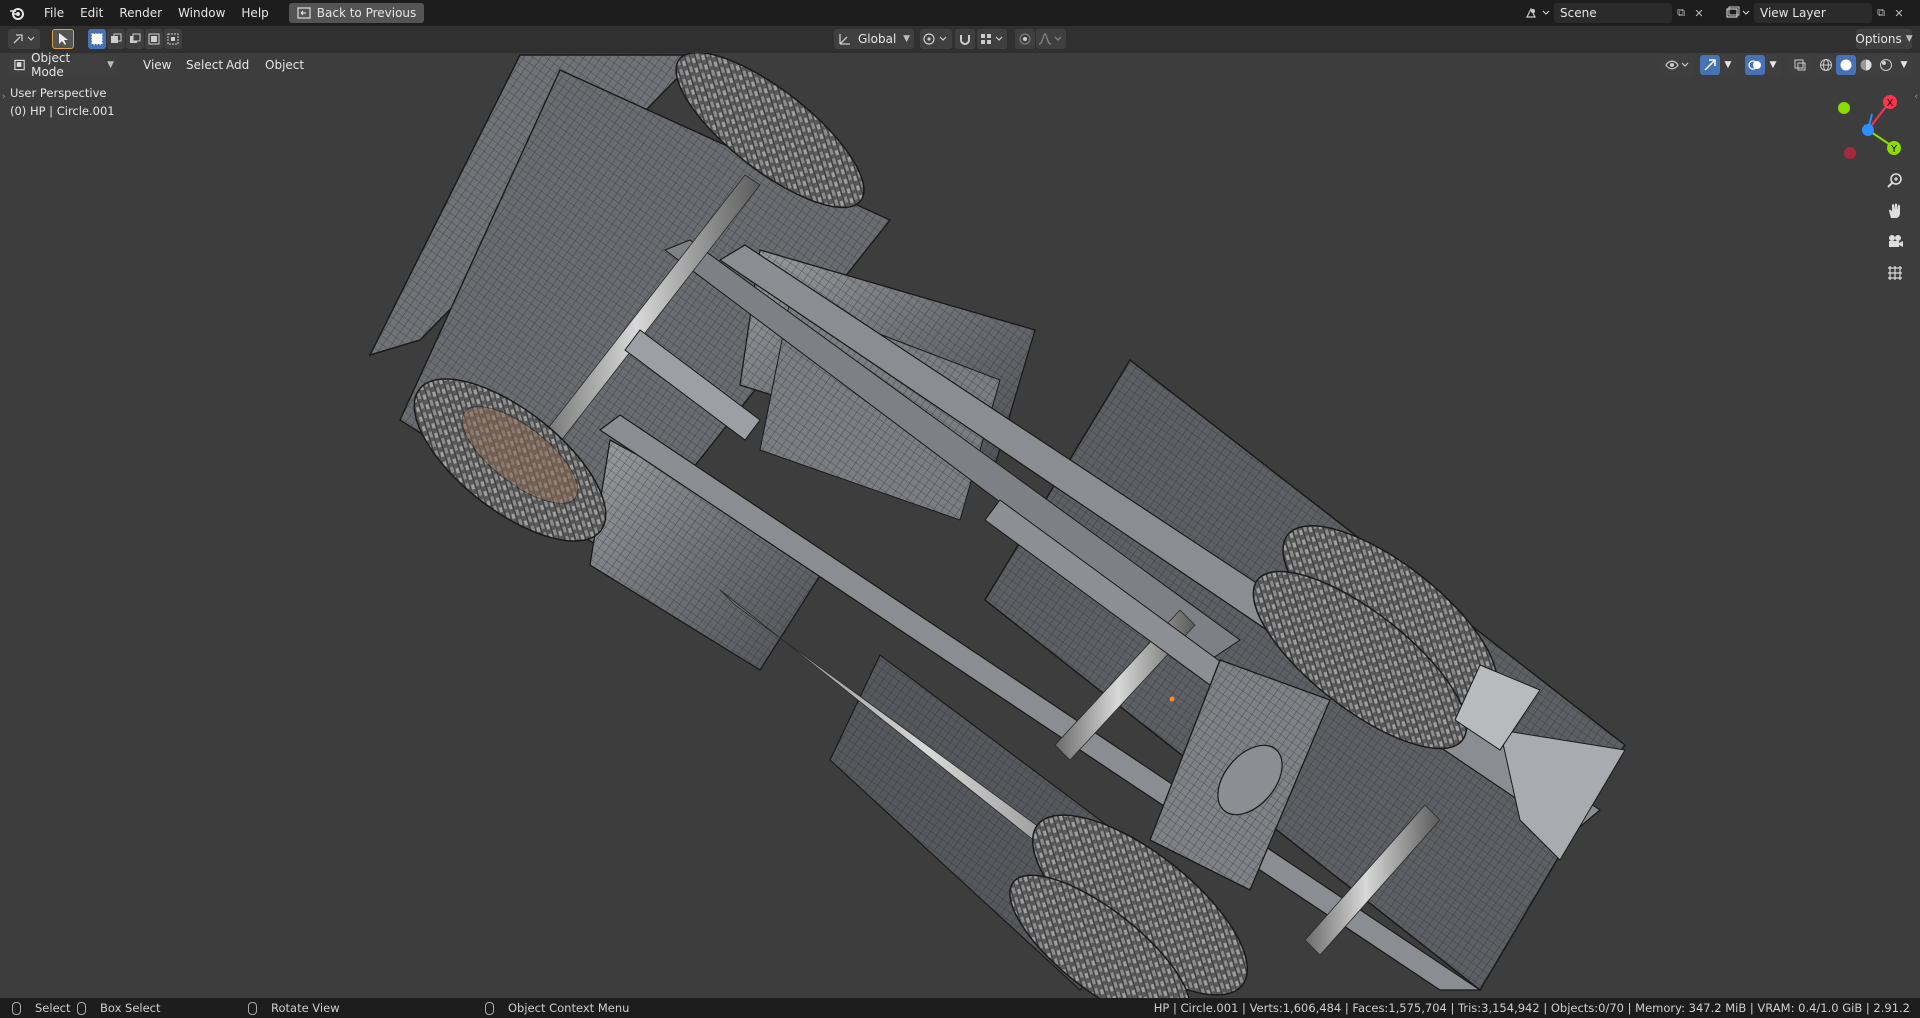 The height and width of the screenshot is (1018, 1920). I want to click on transform-icon, so click(844, 39).